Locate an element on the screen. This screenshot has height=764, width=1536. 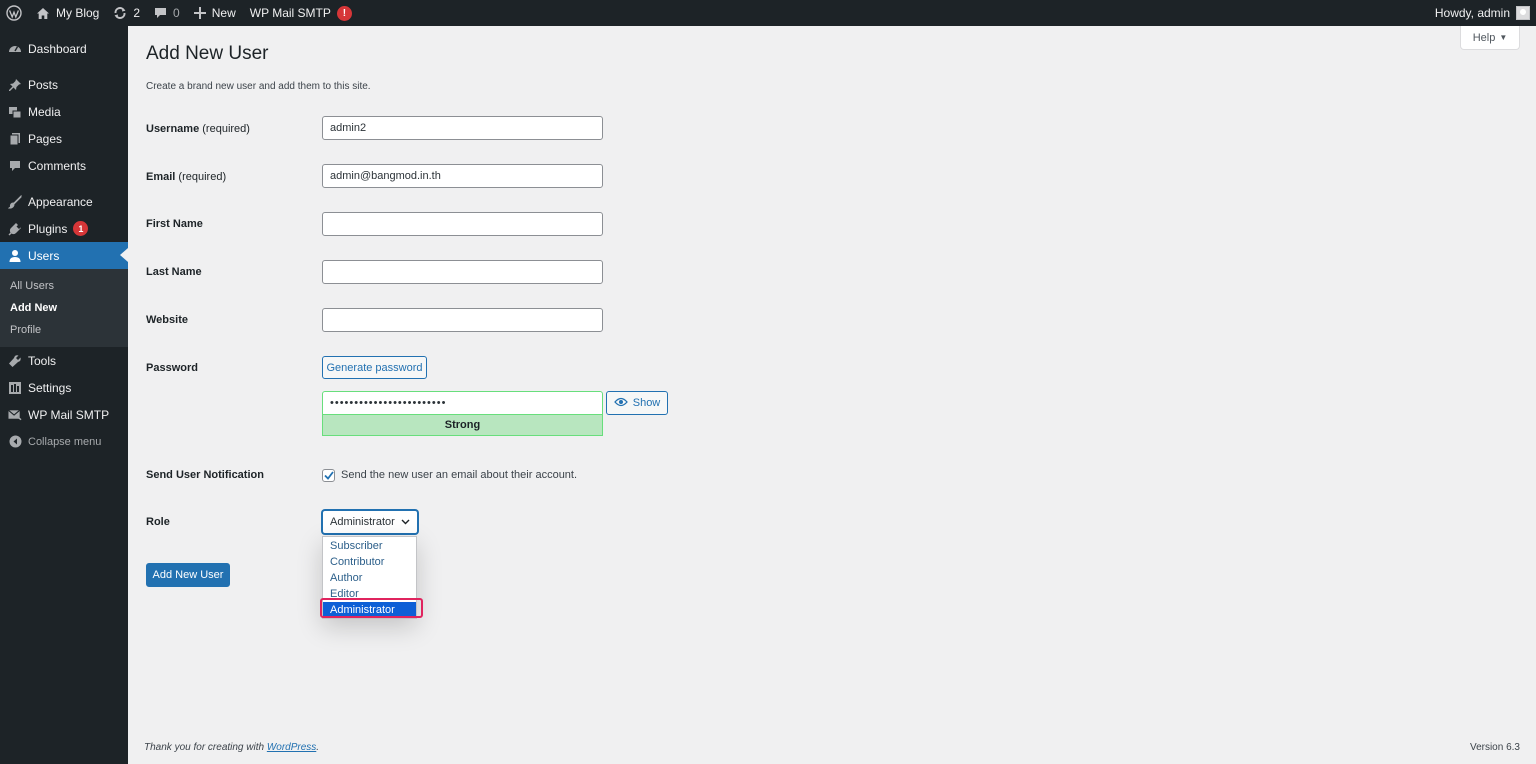
plus-icon is located at coordinates (199, 13).